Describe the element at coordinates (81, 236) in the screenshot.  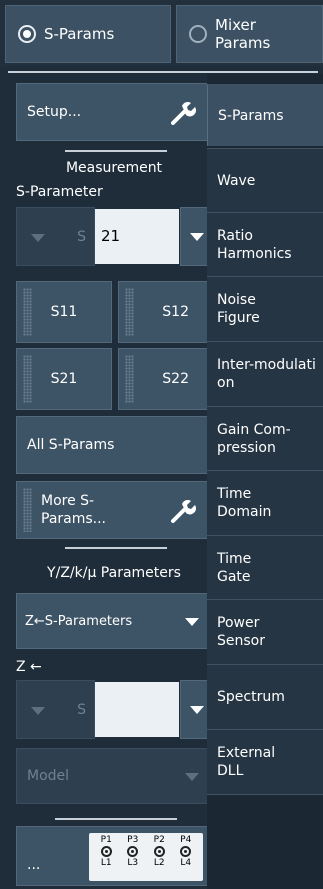
I see `s-prefix: S` at that location.